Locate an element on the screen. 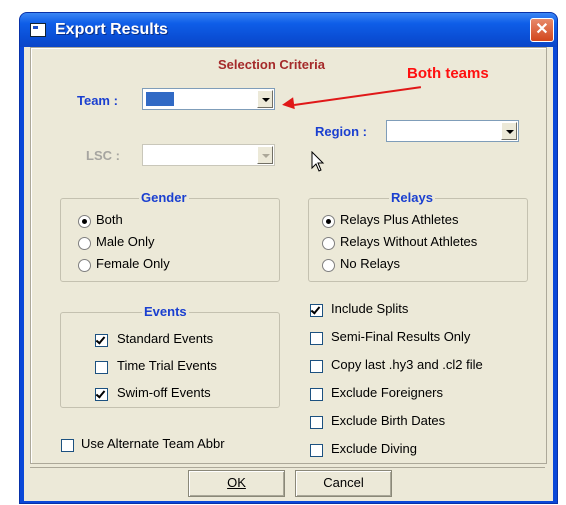 The image size is (566, 505). lsc-select is located at coordinates (208, 155).